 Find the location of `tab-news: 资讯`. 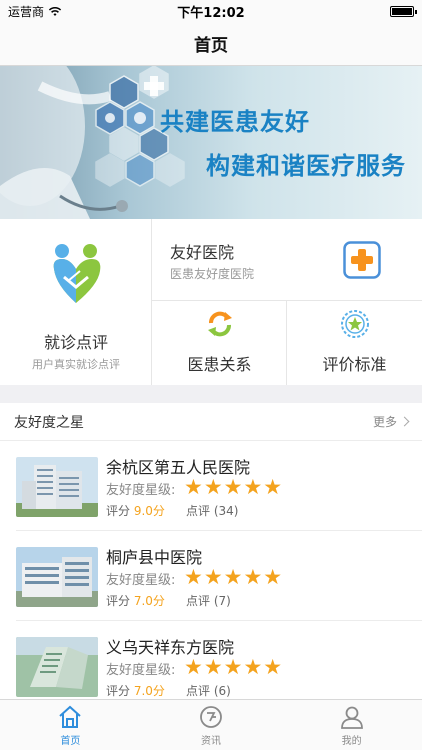

tab-news: 资讯 is located at coordinates (211, 725).